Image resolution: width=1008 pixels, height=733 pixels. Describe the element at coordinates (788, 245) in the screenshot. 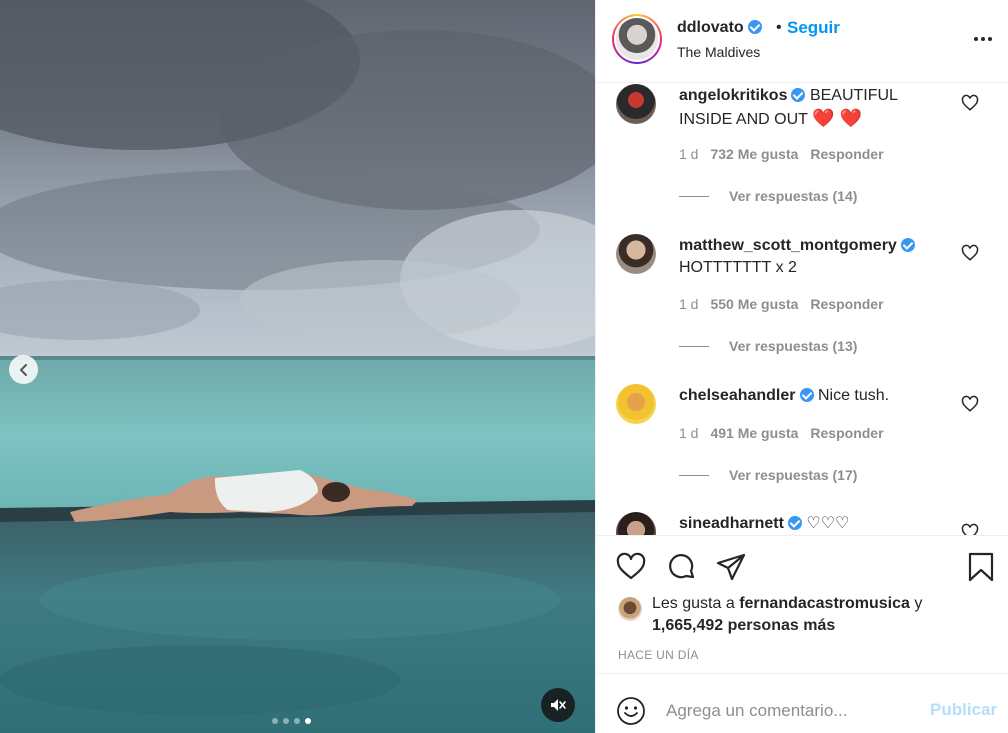

I see `commenter-username: matthew_scott_montgomery` at that location.